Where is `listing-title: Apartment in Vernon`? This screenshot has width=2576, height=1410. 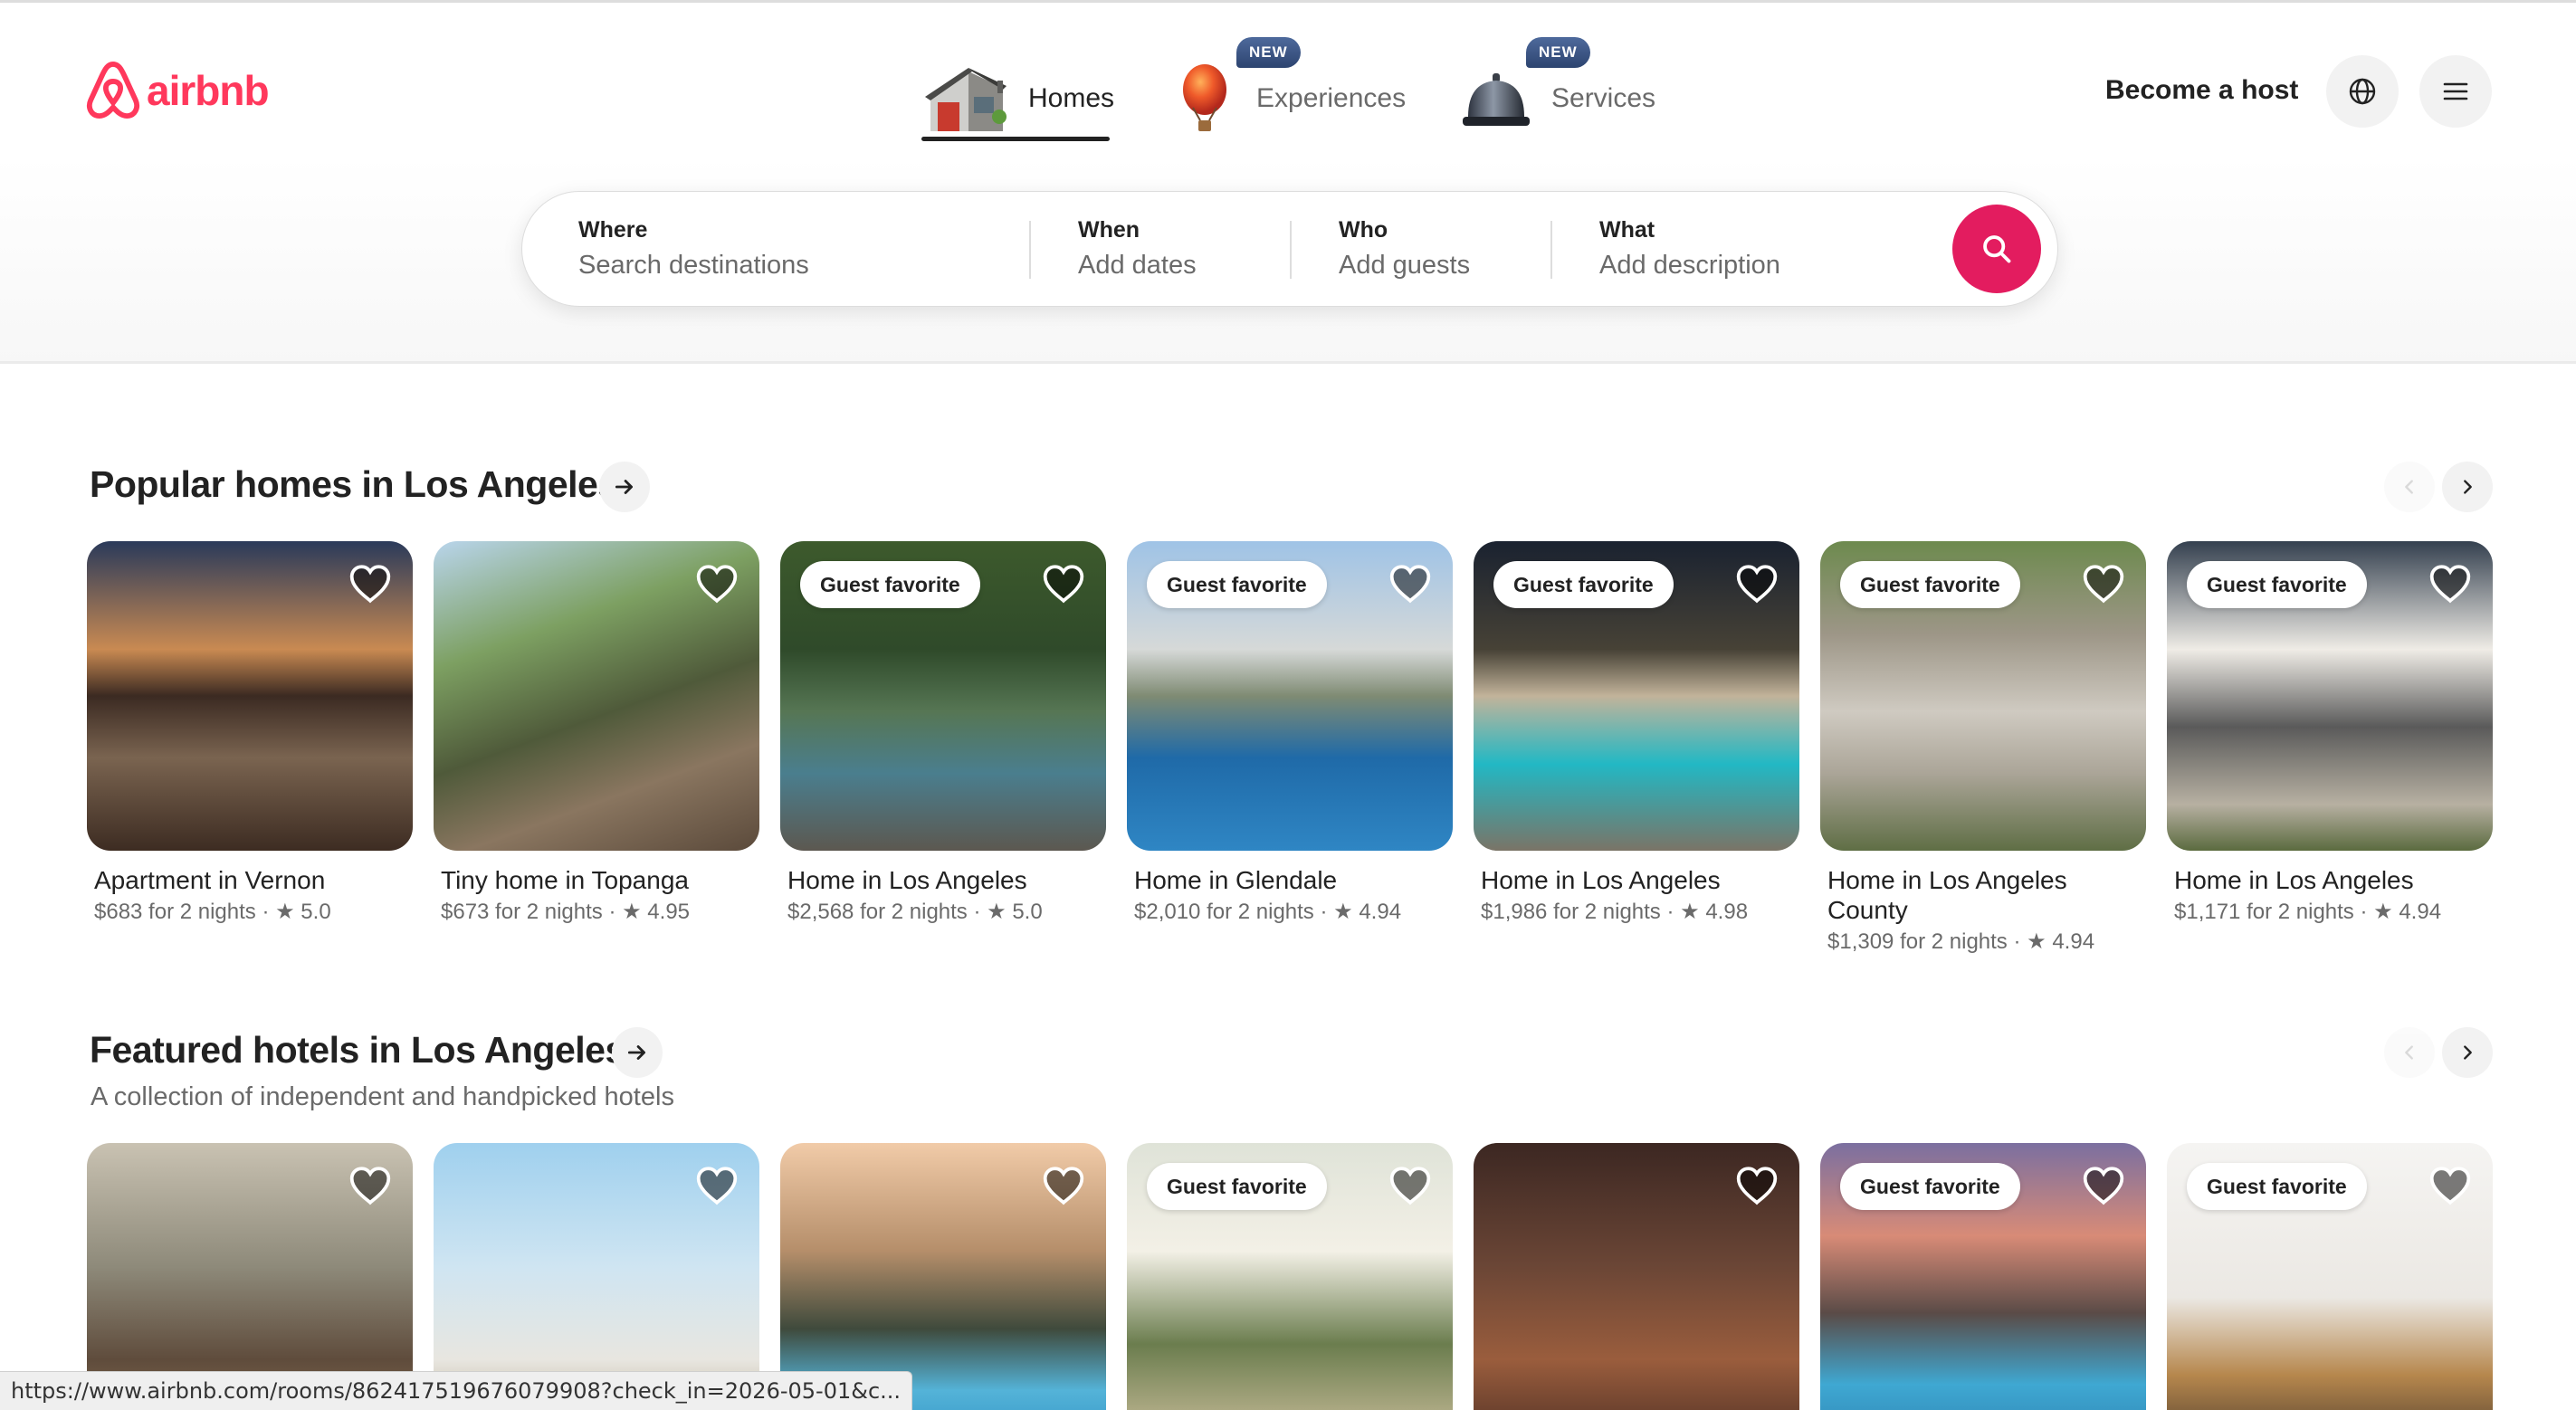
listing-title: Apartment in Vernon is located at coordinates (210, 880).